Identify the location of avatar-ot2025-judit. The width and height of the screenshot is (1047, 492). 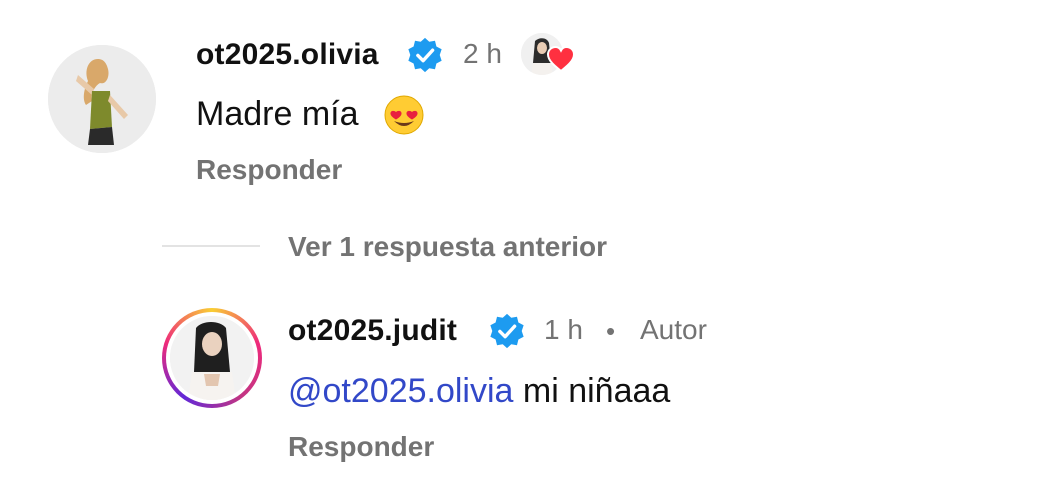
(212, 358).